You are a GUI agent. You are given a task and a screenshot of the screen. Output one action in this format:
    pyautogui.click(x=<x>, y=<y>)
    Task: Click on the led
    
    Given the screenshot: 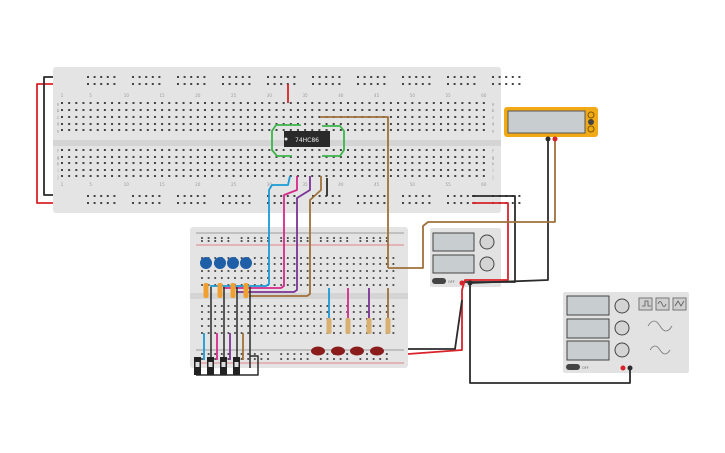 What is the action you would take?
    pyautogui.click(x=318, y=351)
    